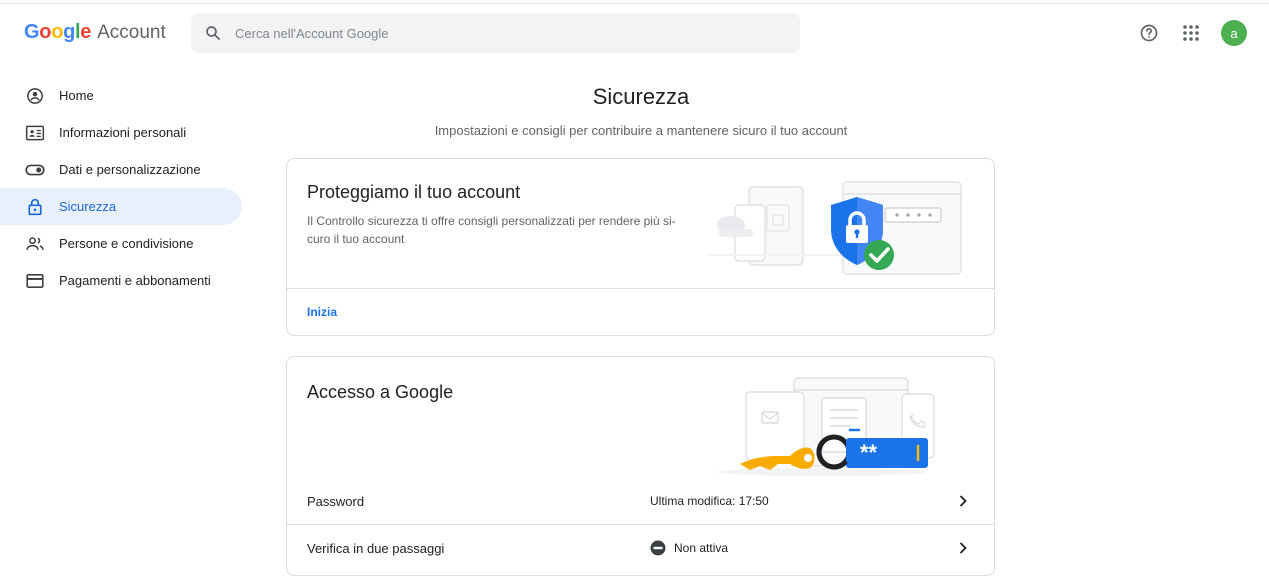 The width and height of the screenshot is (1269, 576). Describe the element at coordinates (35, 133) in the screenshot. I see `id-card-icon` at that location.